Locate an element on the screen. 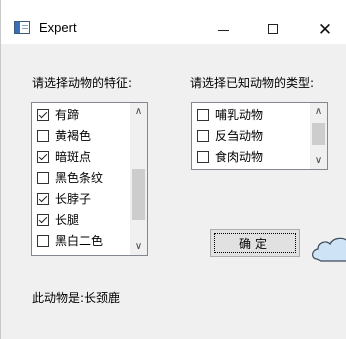 This screenshot has height=339, width=346. feature-label-0: 有蹄 is located at coordinates (67, 115).